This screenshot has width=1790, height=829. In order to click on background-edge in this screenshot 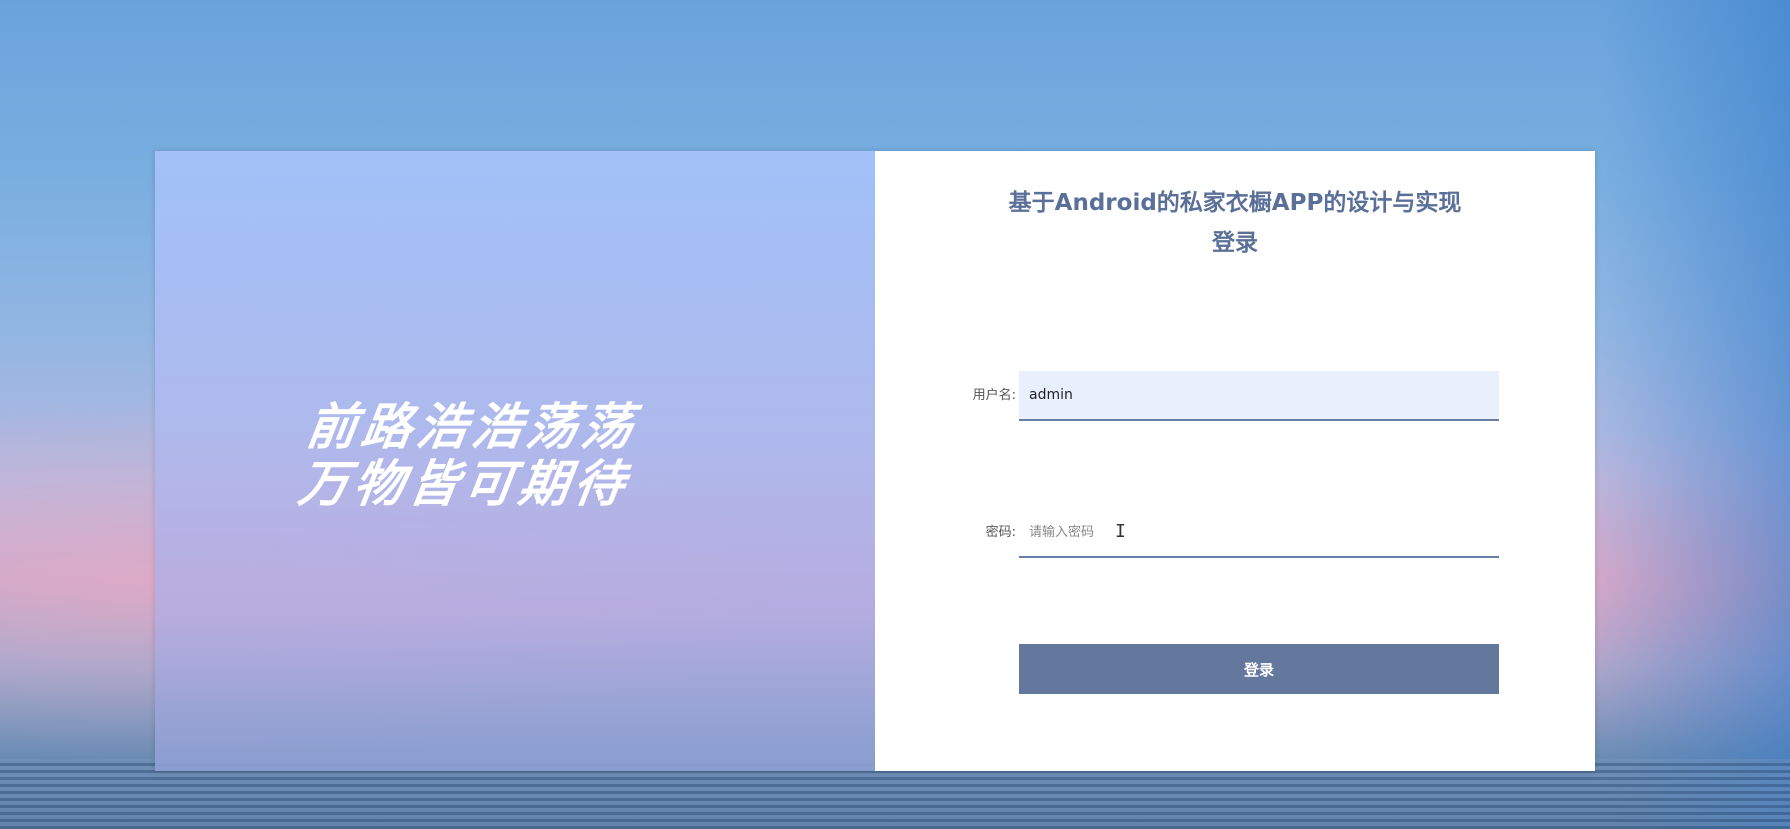, I will do `click(1695, 414)`.